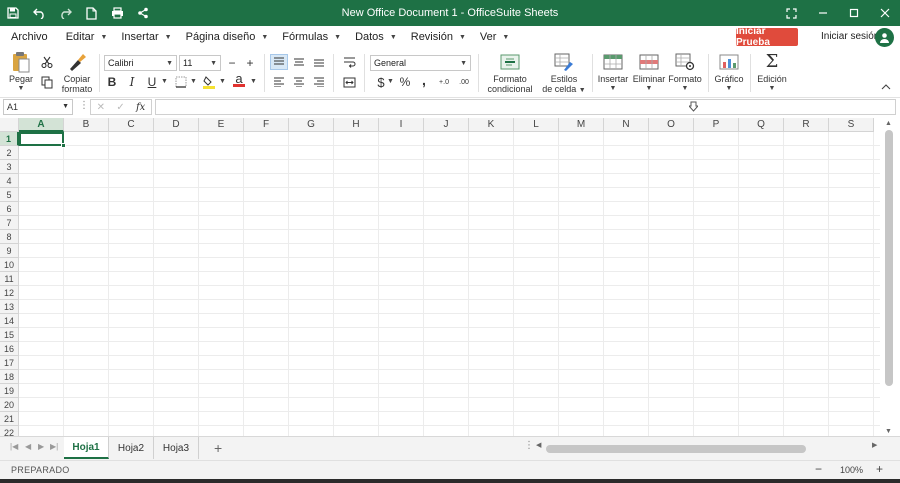  I want to click on splitter-handle-icon: ⋮, so click(529, 445).